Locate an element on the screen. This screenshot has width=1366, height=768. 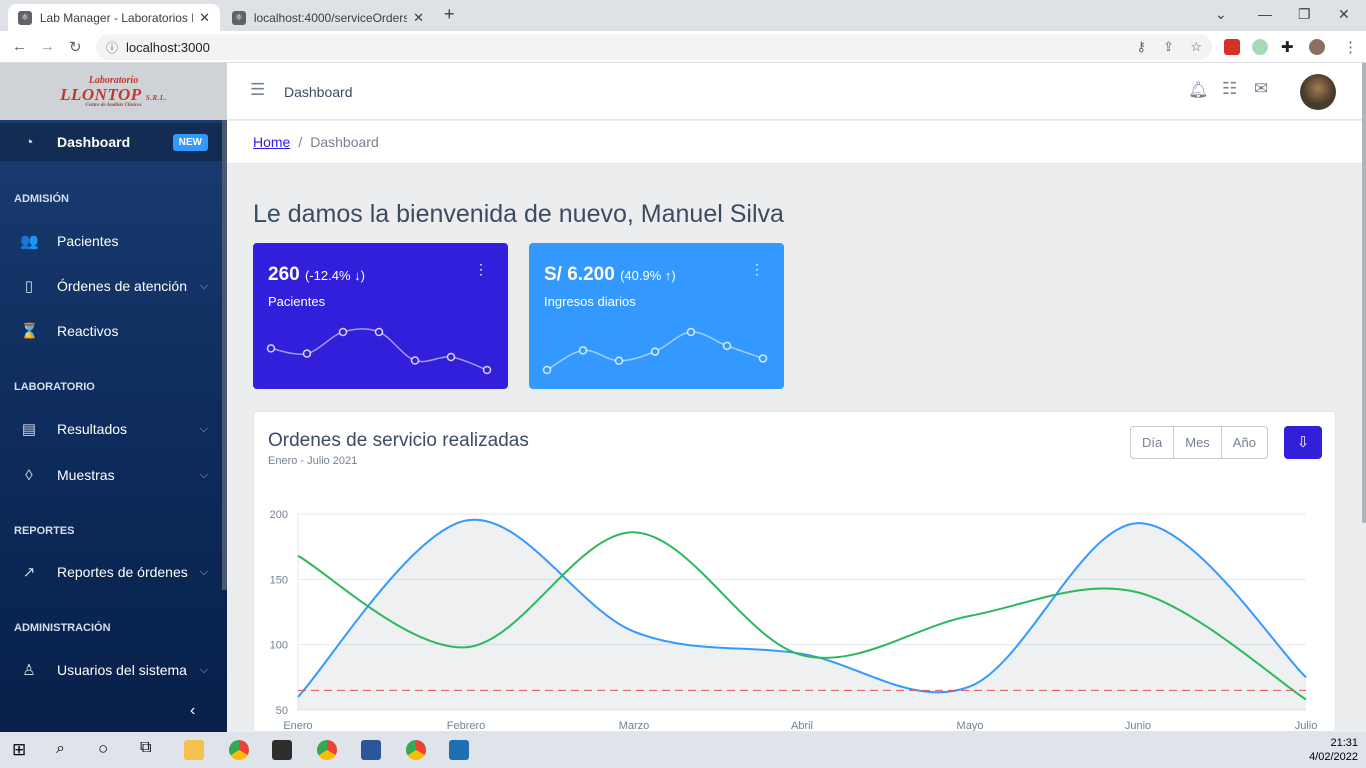
sidebar-item-label: Usuarios del sistema is located at coordinates (122, 670).